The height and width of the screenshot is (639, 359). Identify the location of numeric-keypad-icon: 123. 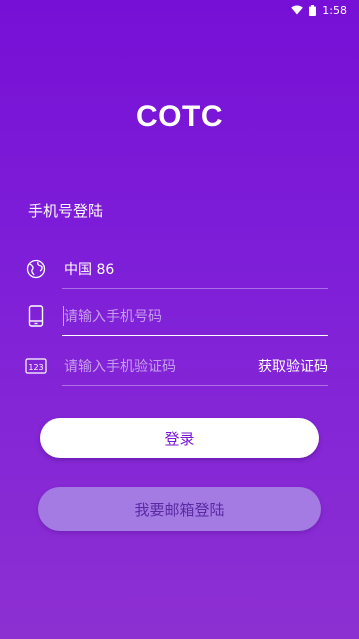
(36, 366).